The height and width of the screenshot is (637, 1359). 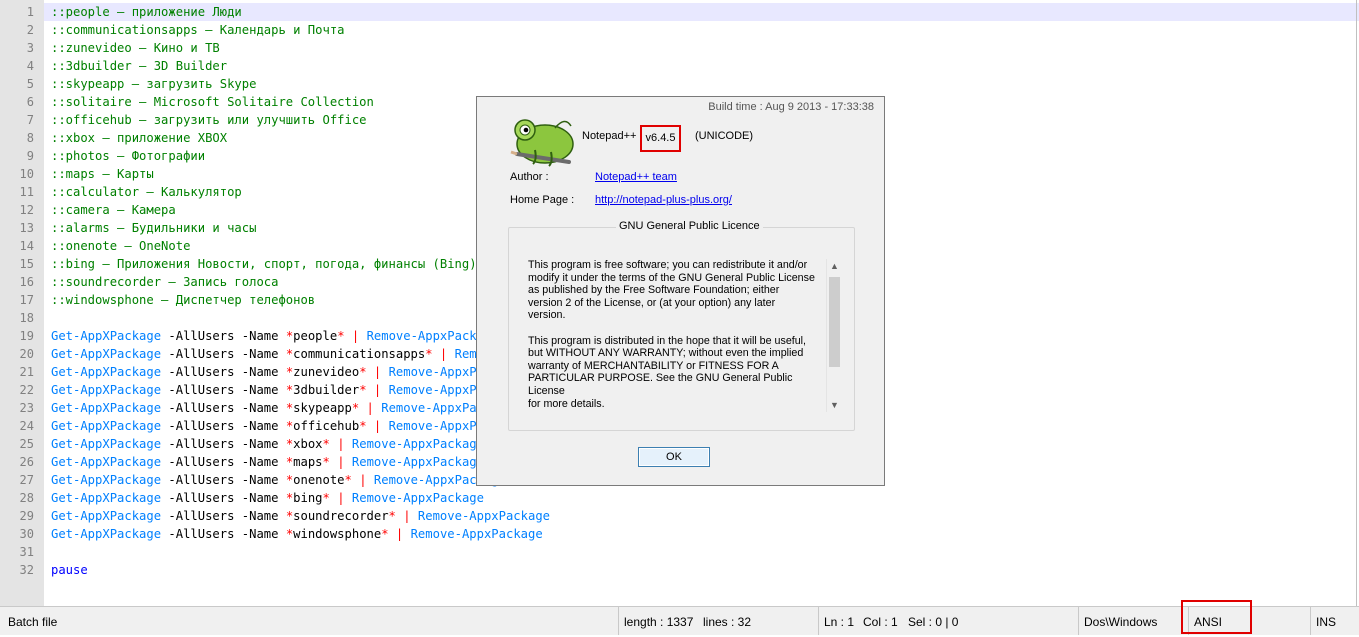 I want to click on code-token: pause, so click(x=69, y=570).